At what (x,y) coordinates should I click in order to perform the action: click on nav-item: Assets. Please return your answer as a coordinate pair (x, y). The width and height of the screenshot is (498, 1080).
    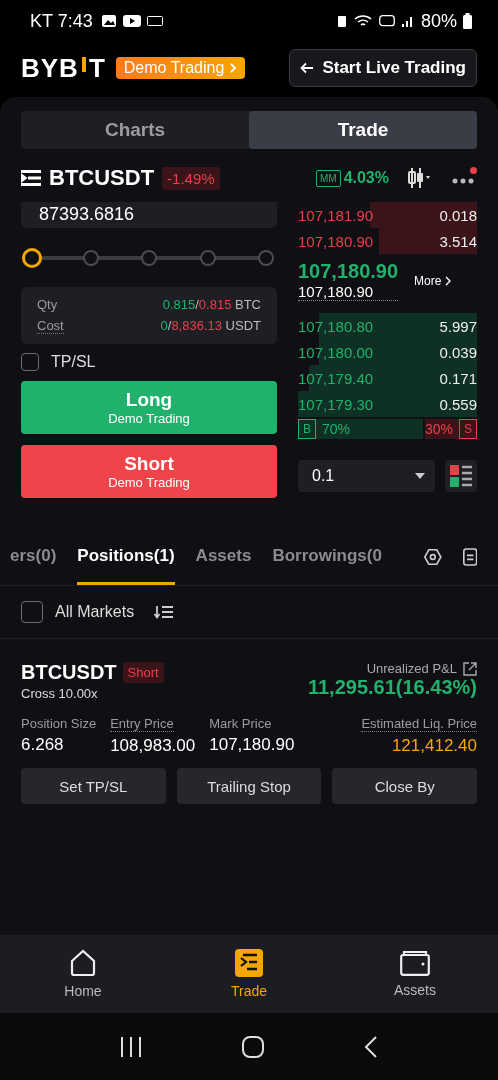
    Looking at the image, I should click on (415, 974).